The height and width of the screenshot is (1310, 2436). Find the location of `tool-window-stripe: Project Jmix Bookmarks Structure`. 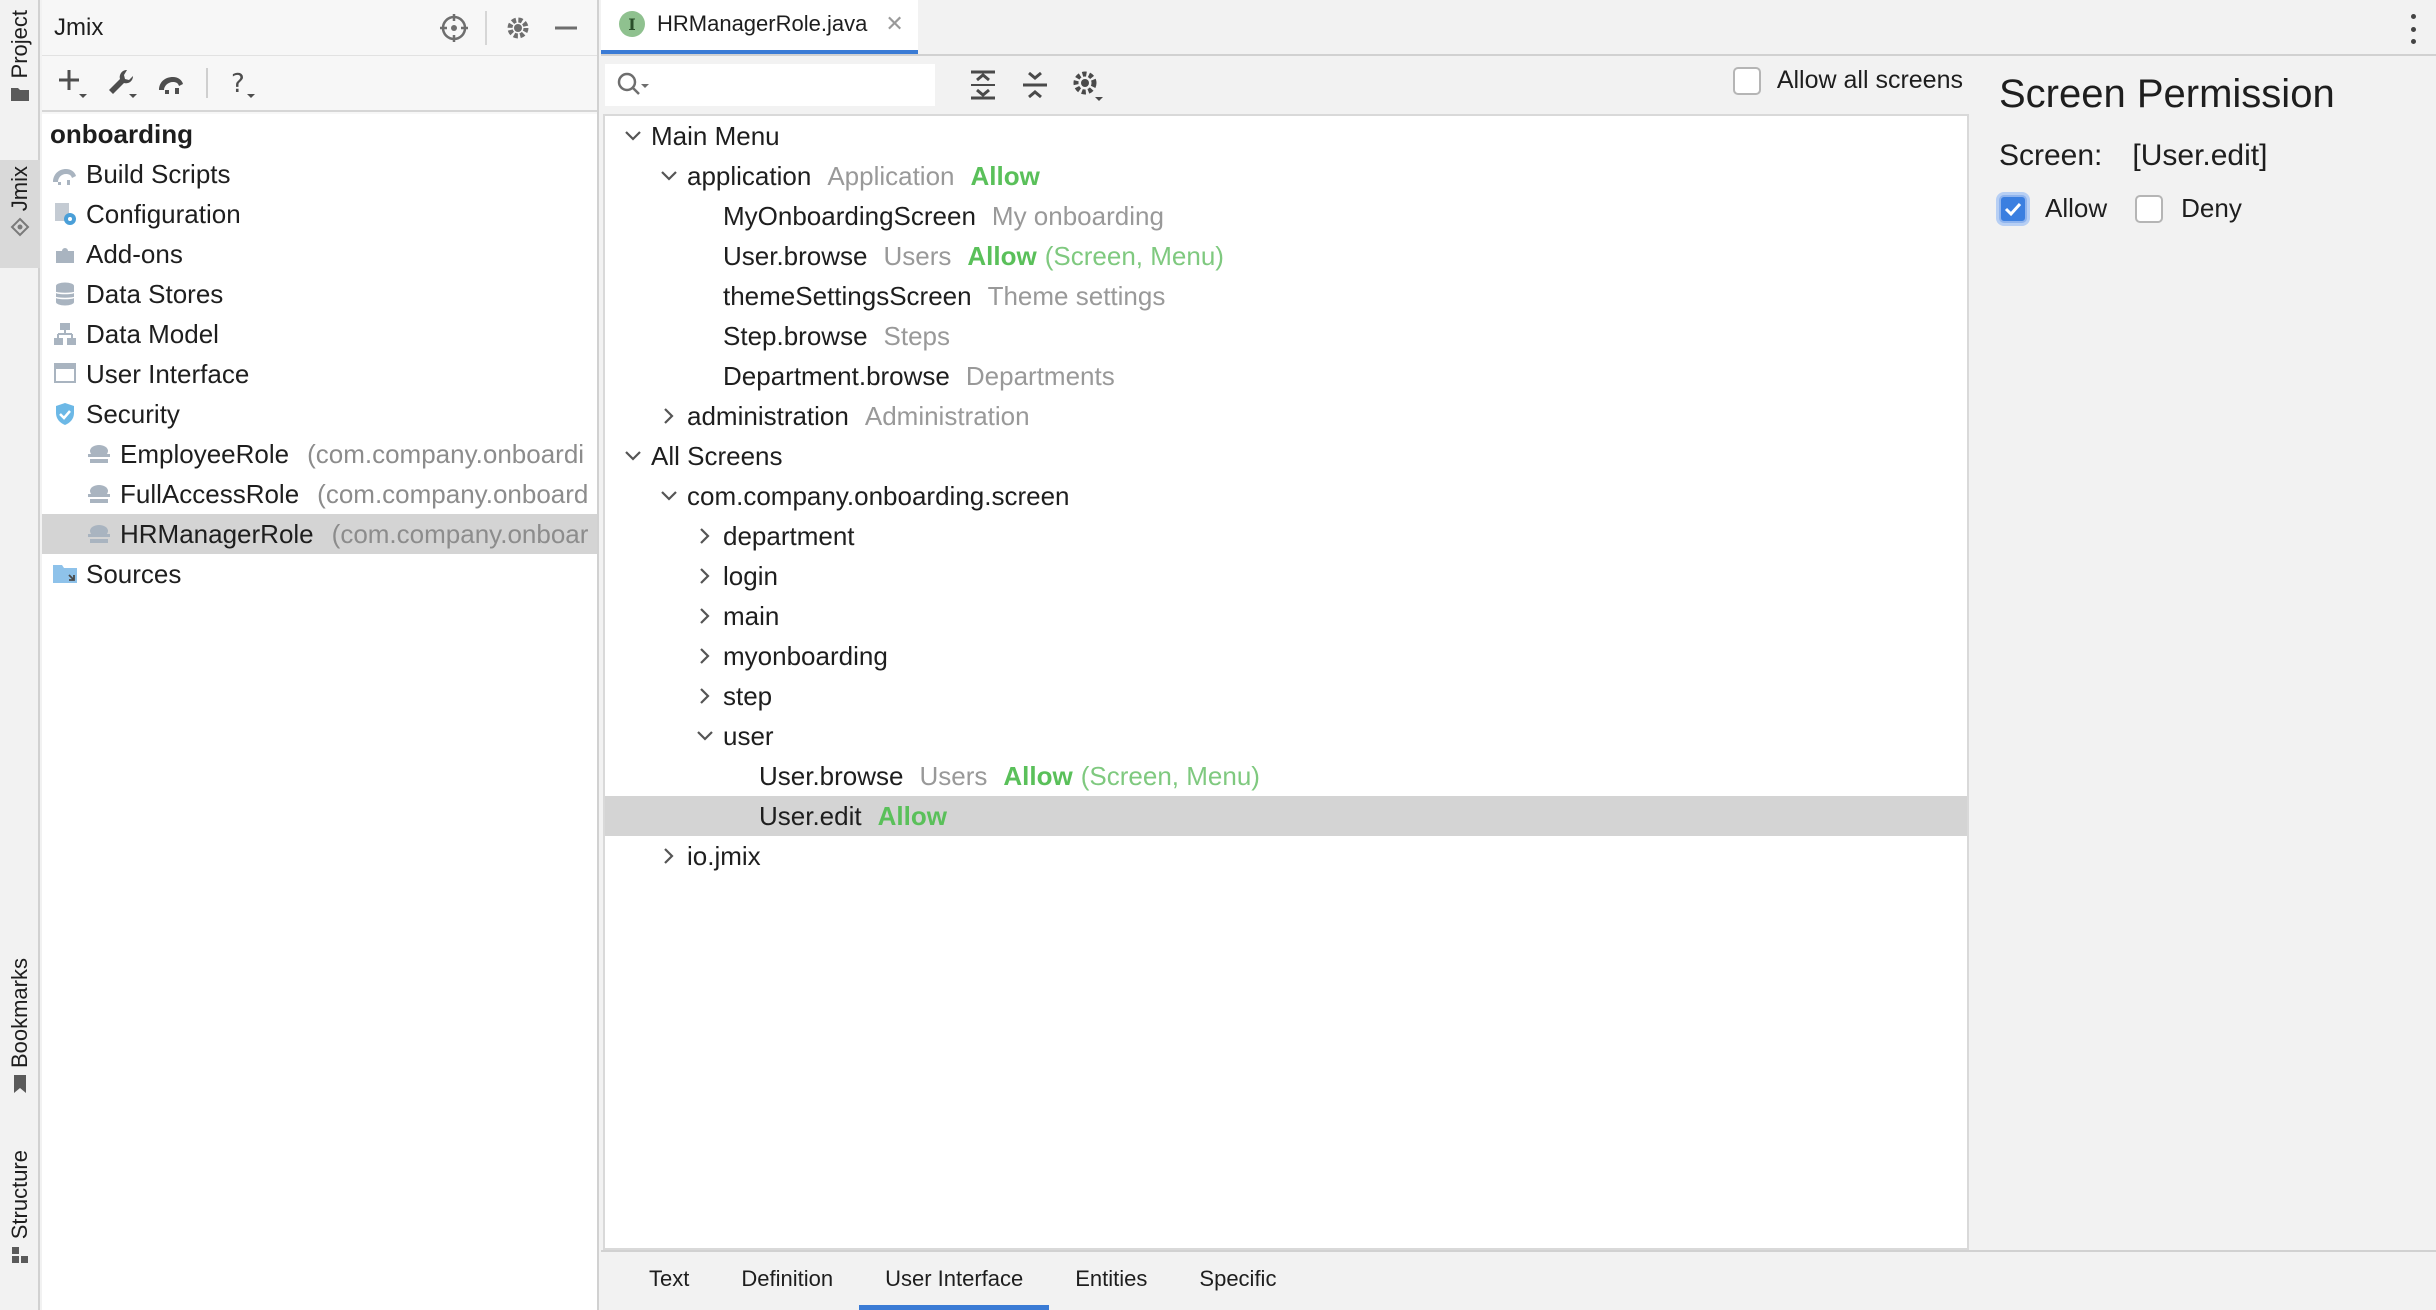

tool-window-stripe: Project Jmix Bookmarks Structure is located at coordinates (20, 655).